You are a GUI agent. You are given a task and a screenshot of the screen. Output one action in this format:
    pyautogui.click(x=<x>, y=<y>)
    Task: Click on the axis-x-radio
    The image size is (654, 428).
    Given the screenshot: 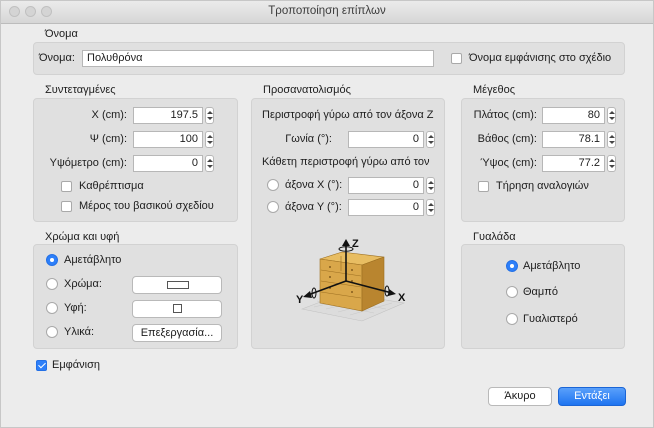 What is the action you would take?
    pyautogui.click(x=273, y=185)
    